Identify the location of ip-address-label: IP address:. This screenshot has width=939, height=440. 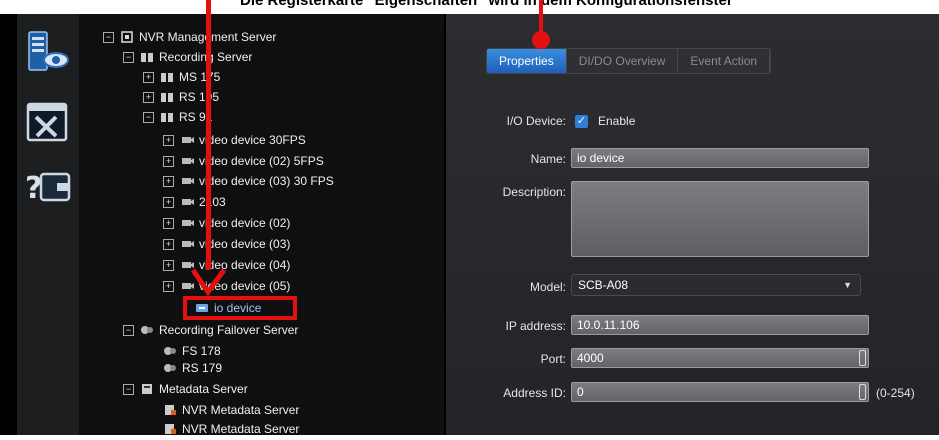
(535, 326).